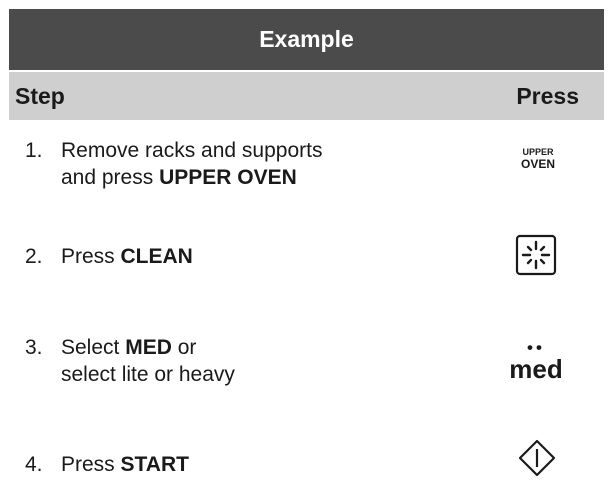 The height and width of the screenshot is (484, 613). I want to click on step-text: Press CLEAN, so click(127, 256).